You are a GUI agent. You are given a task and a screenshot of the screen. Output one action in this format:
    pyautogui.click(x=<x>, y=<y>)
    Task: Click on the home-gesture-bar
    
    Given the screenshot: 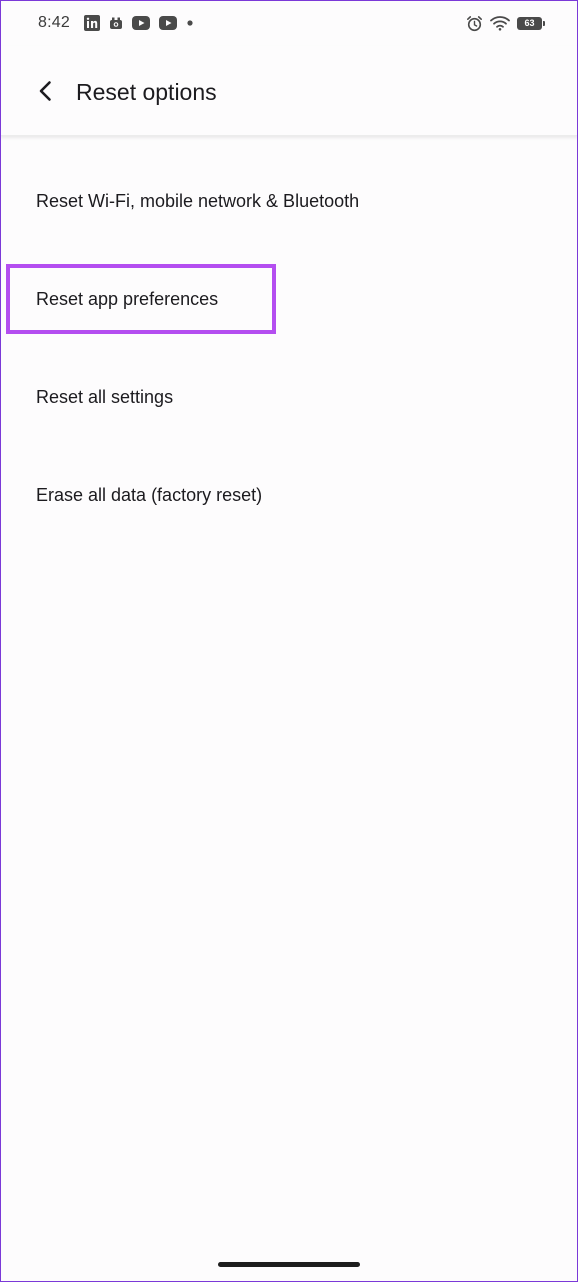 What is the action you would take?
    pyautogui.click(x=289, y=1264)
    